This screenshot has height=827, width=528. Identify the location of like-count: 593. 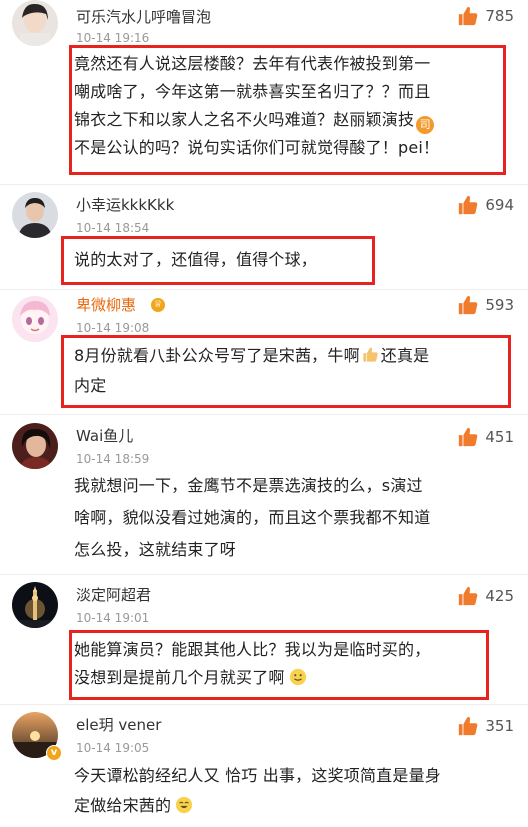
(499, 305).